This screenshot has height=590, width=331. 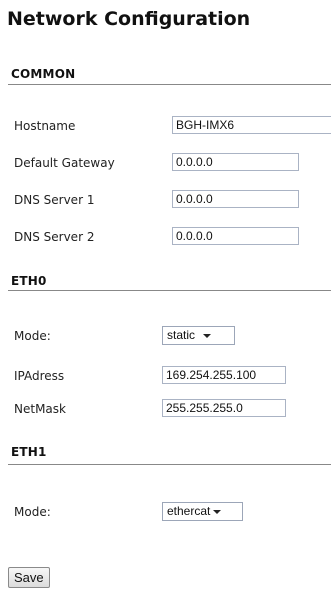 I want to click on default-gateway-input, so click(x=235, y=162).